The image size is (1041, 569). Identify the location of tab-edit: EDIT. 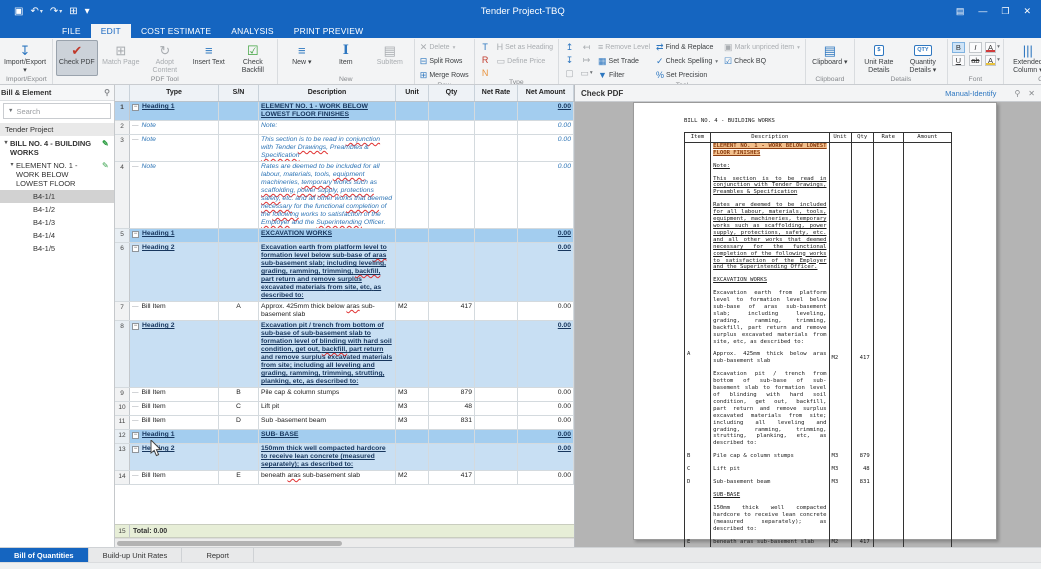
(110, 31).